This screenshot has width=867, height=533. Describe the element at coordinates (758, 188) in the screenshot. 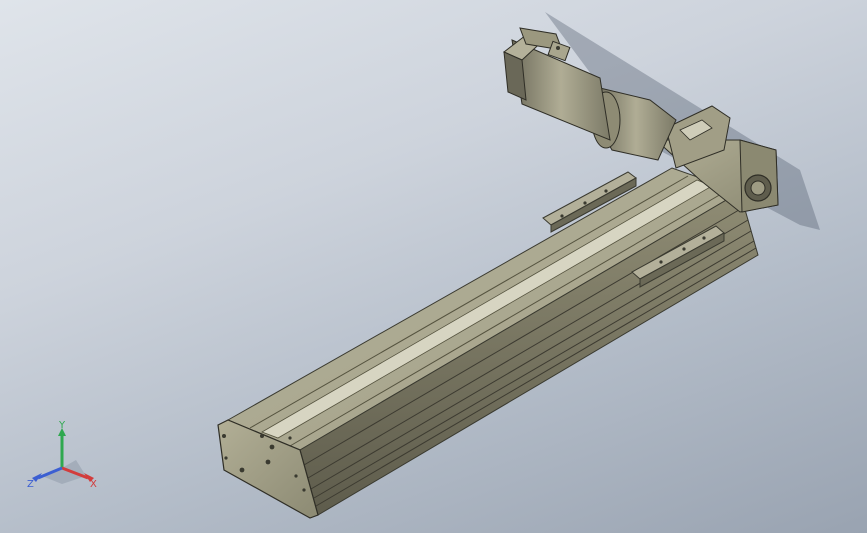

I see `pulley-hub` at that location.